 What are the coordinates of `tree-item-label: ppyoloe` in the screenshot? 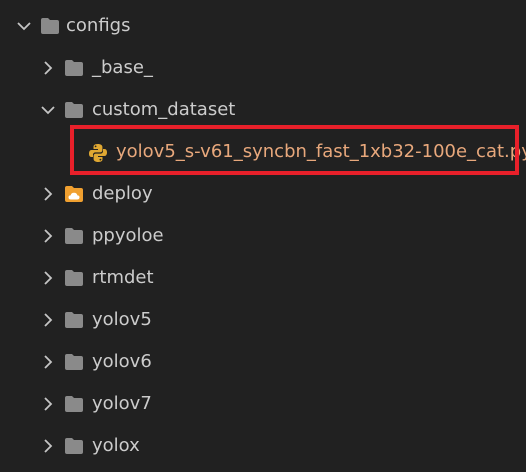 It's located at (128, 235).